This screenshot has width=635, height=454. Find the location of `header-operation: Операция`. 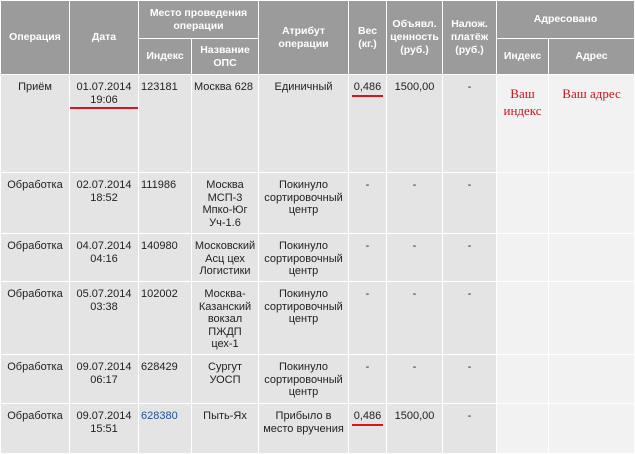

header-operation: Операция is located at coordinates (35, 37).